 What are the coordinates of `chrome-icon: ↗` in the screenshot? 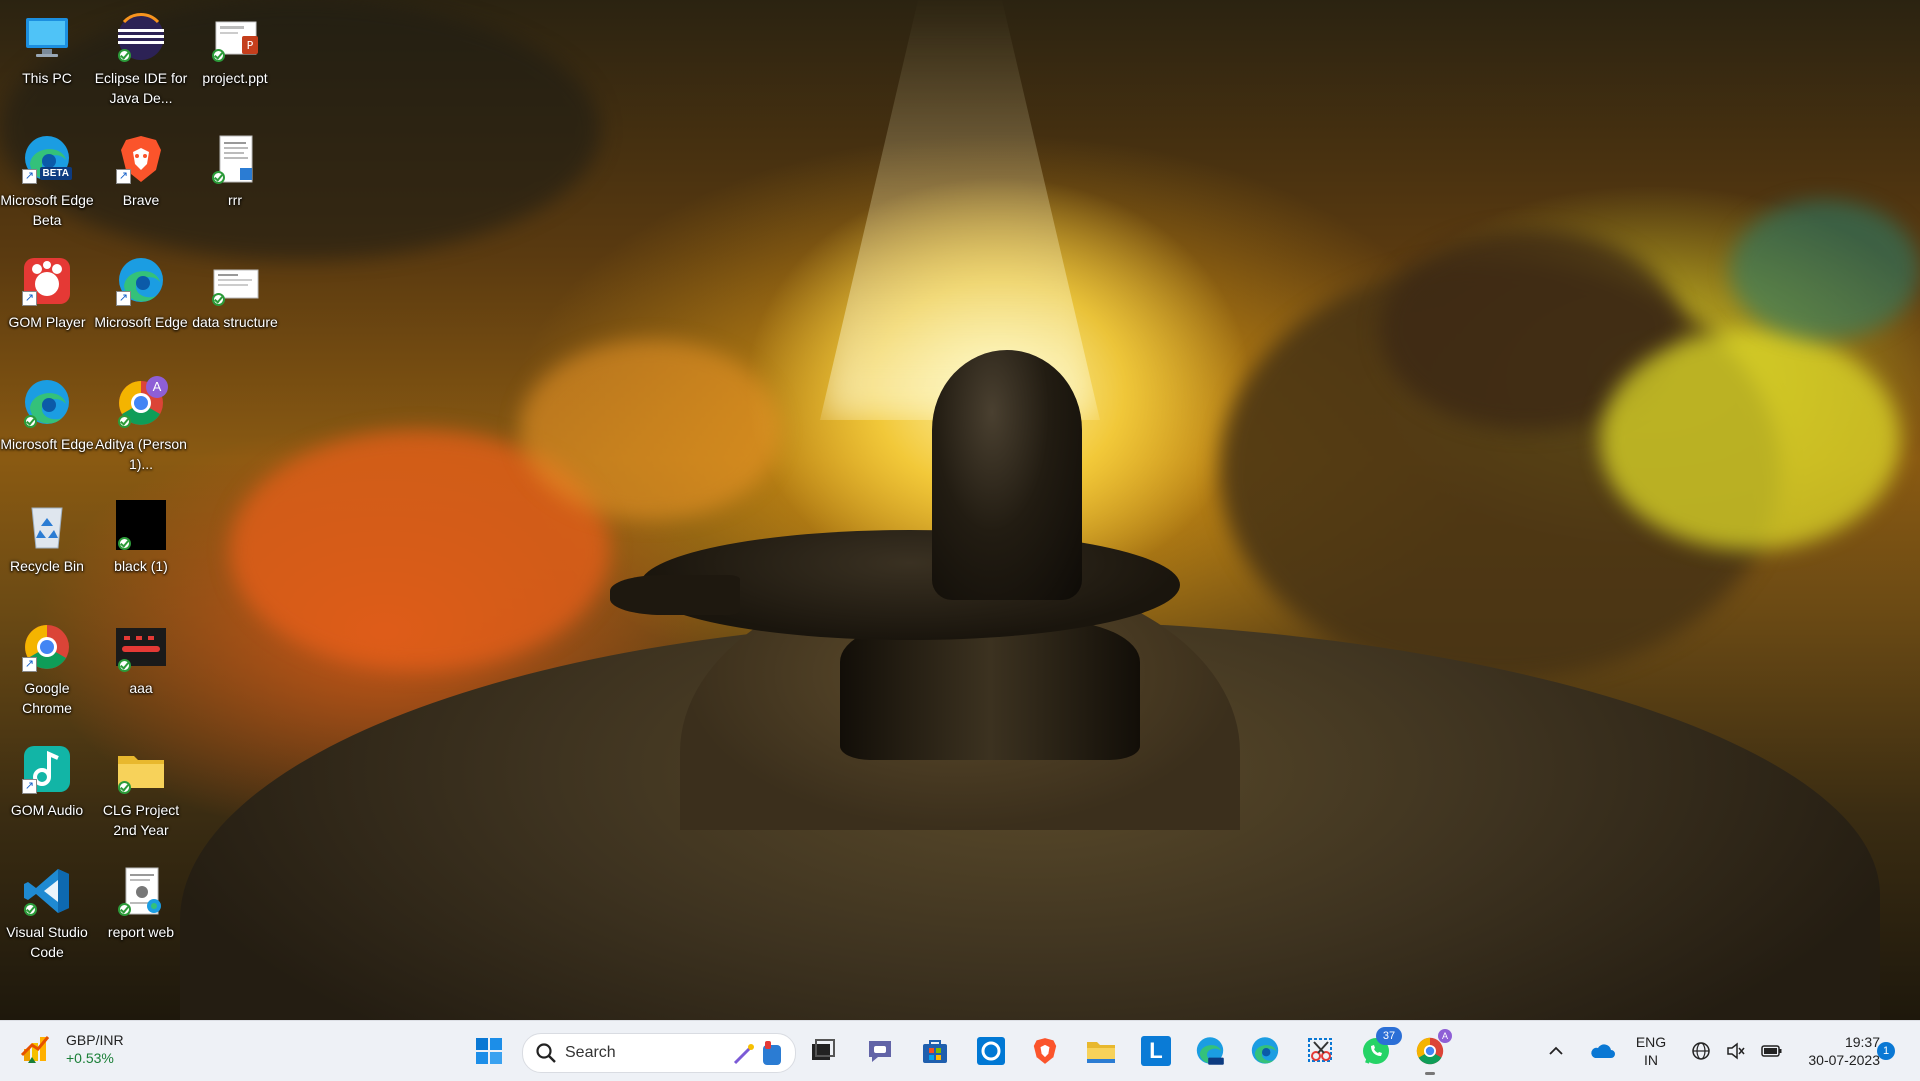 It's located at (47, 647).